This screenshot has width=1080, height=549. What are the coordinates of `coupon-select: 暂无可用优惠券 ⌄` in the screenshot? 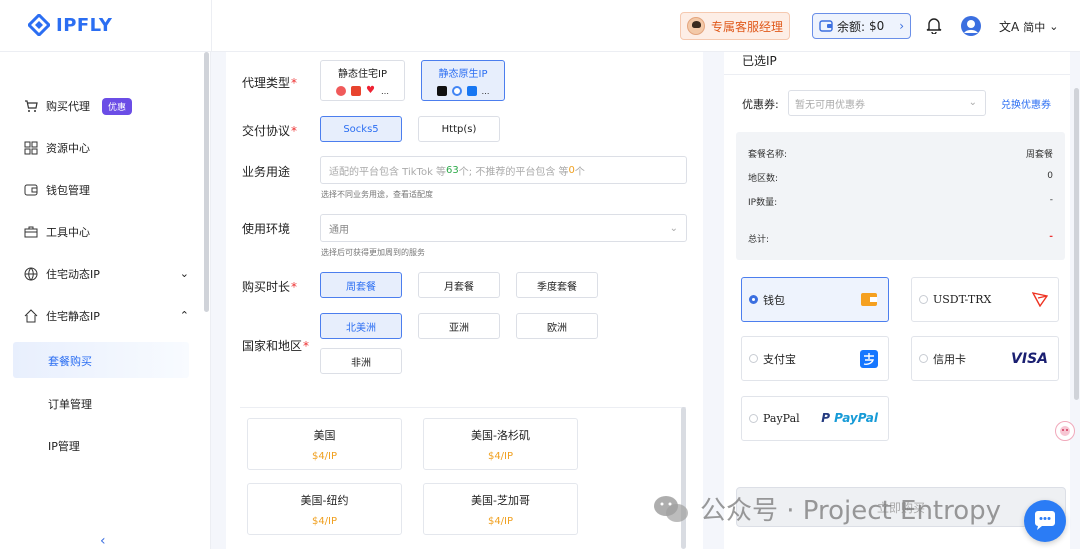 It's located at (887, 103).